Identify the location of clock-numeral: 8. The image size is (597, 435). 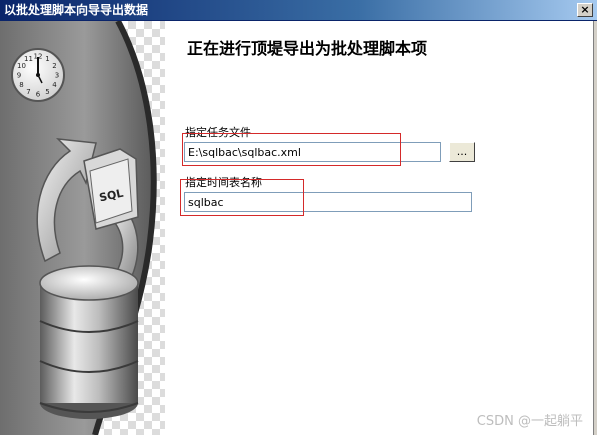
(21, 85).